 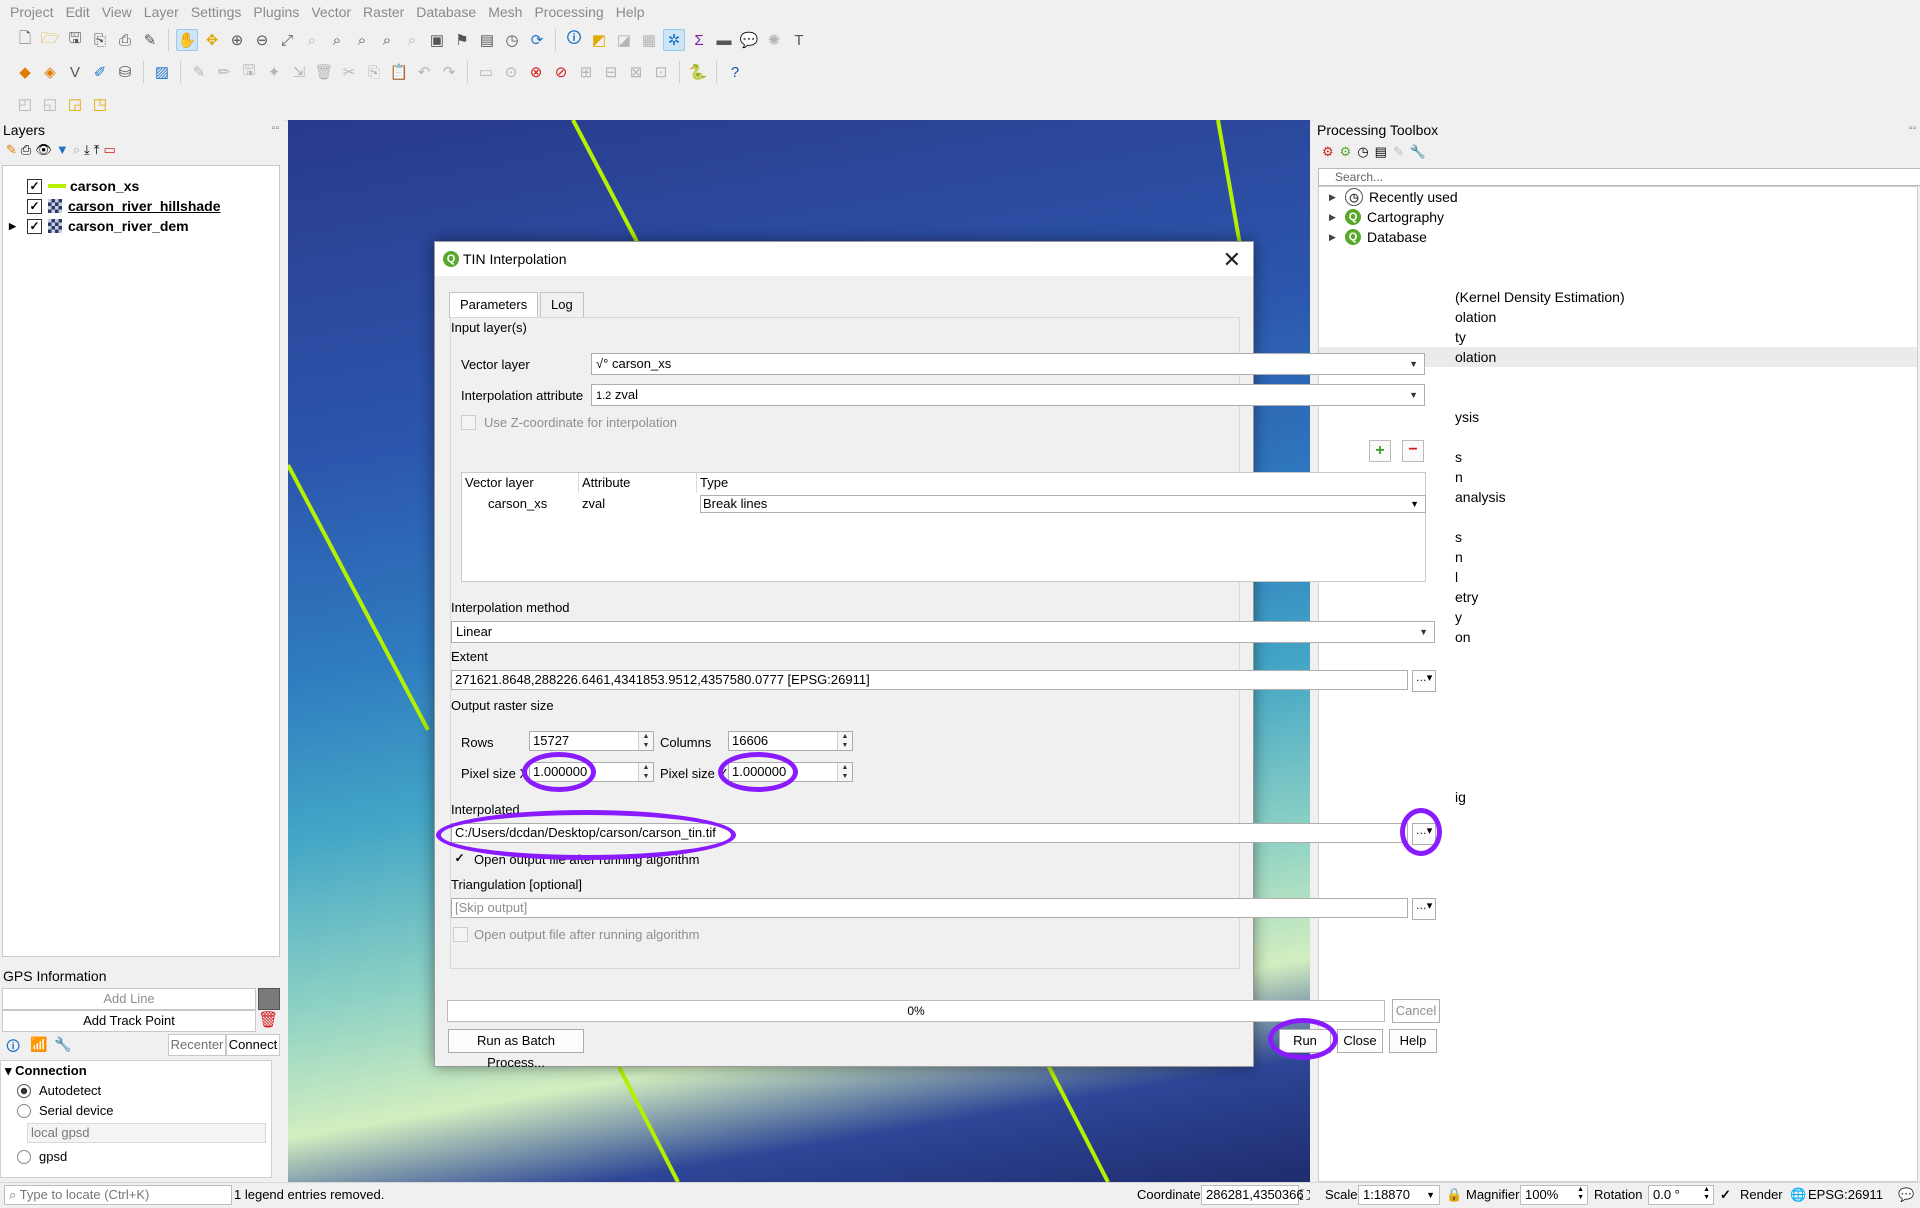 I want to click on menu-plugins: Plugins, so click(x=276, y=12).